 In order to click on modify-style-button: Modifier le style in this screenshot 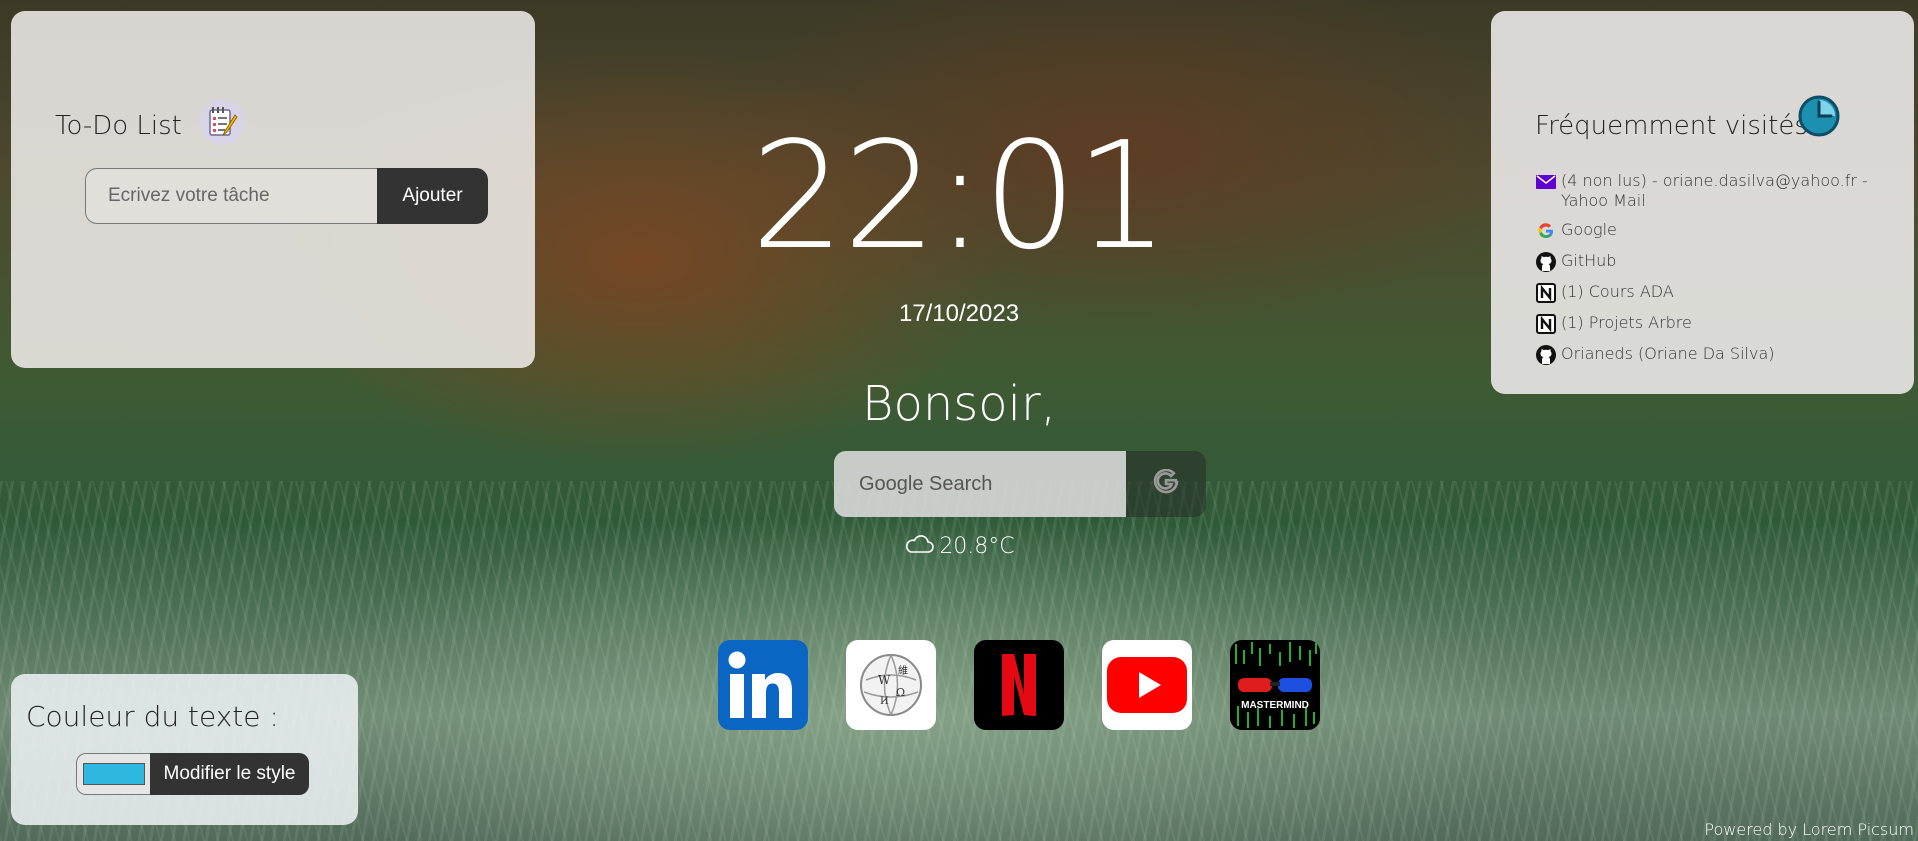, I will do `click(229, 774)`.